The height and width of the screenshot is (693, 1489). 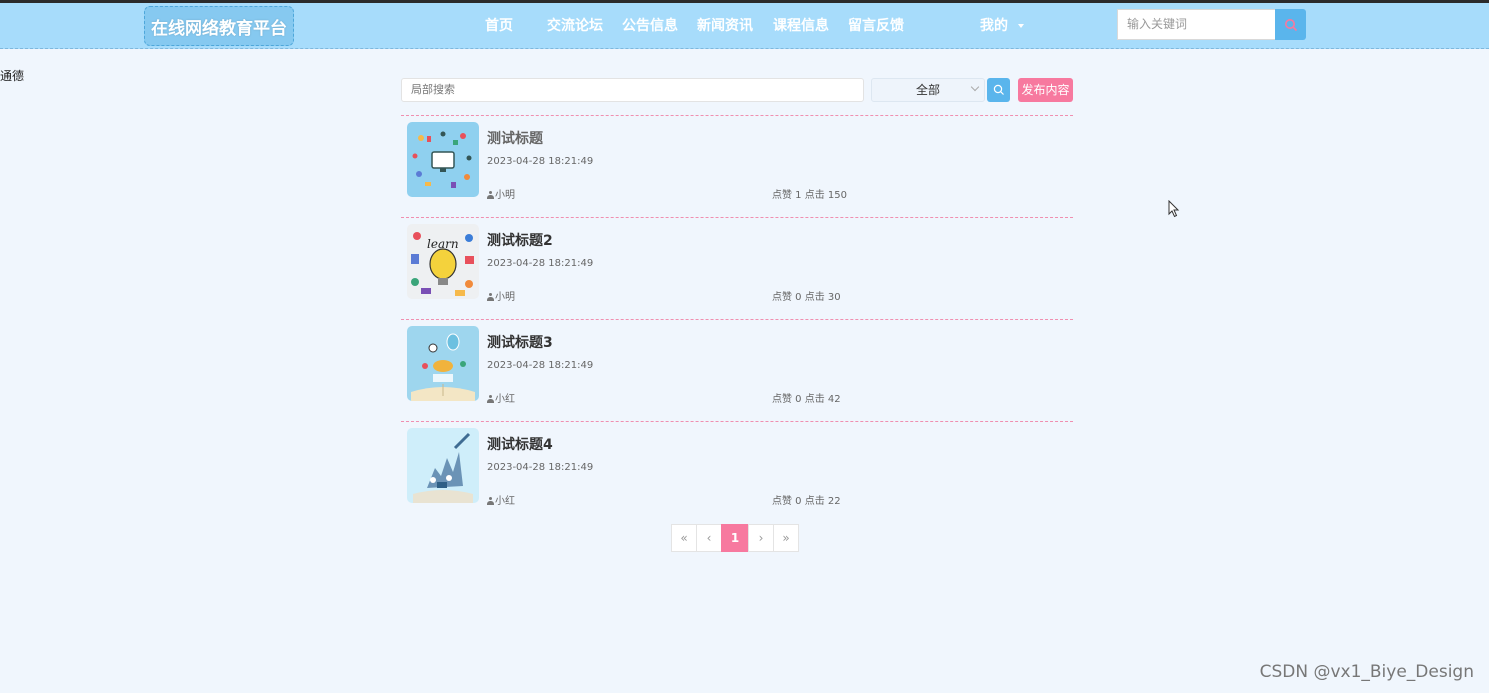 I want to click on nav-my-account: 我的, so click(x=1002, y=26).